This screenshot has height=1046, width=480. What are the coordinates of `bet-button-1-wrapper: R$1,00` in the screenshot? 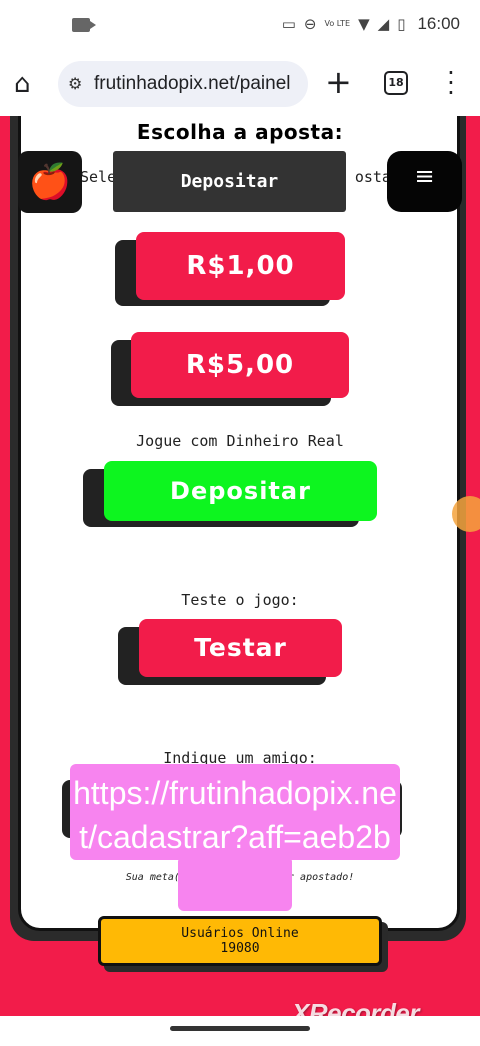 It's located at (230, 269).